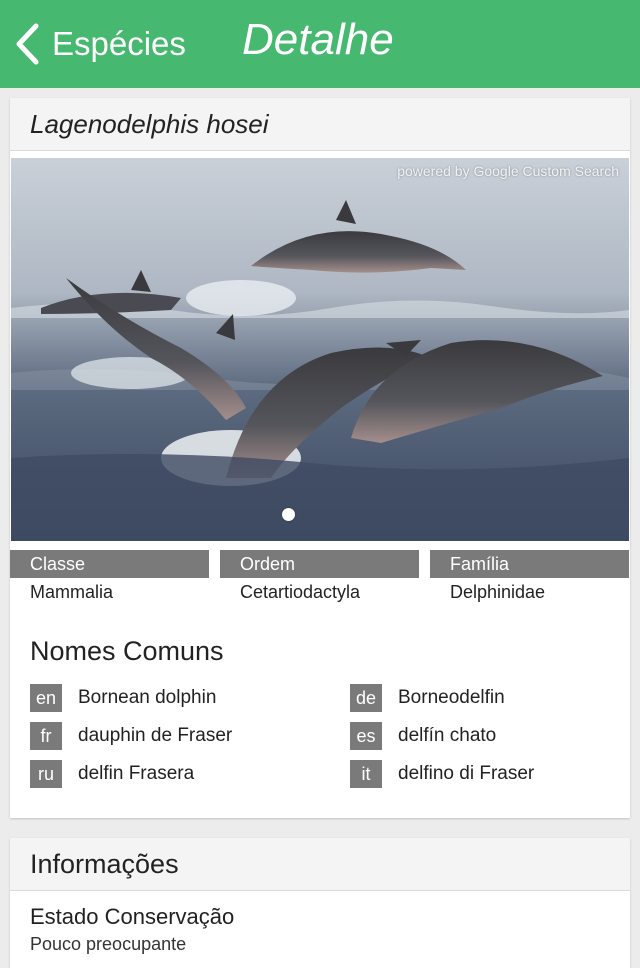  What do you see at coordinates (529, 564) in the screenshot?
I see `taxonomy-label: Família` at bounding box center [529, 564].